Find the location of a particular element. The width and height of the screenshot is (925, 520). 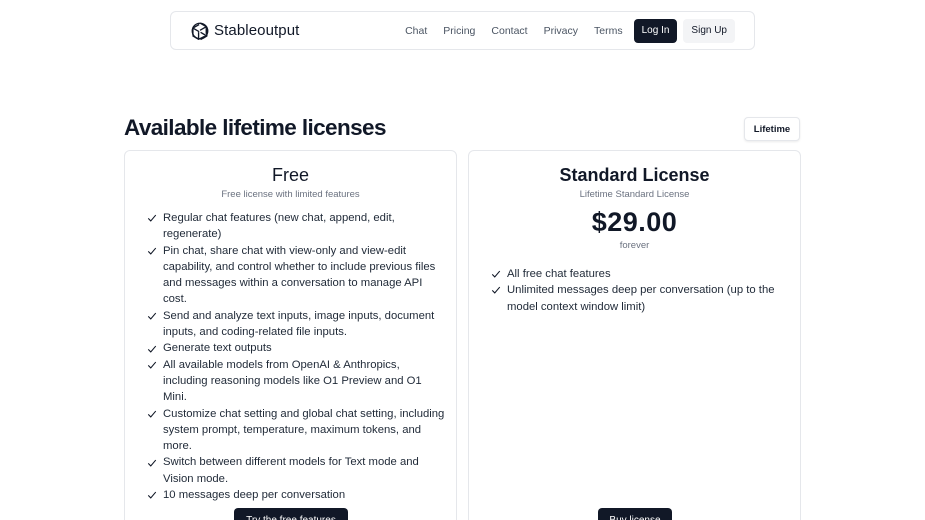

plan-title: Standard License is located at coordinates (634, 175).